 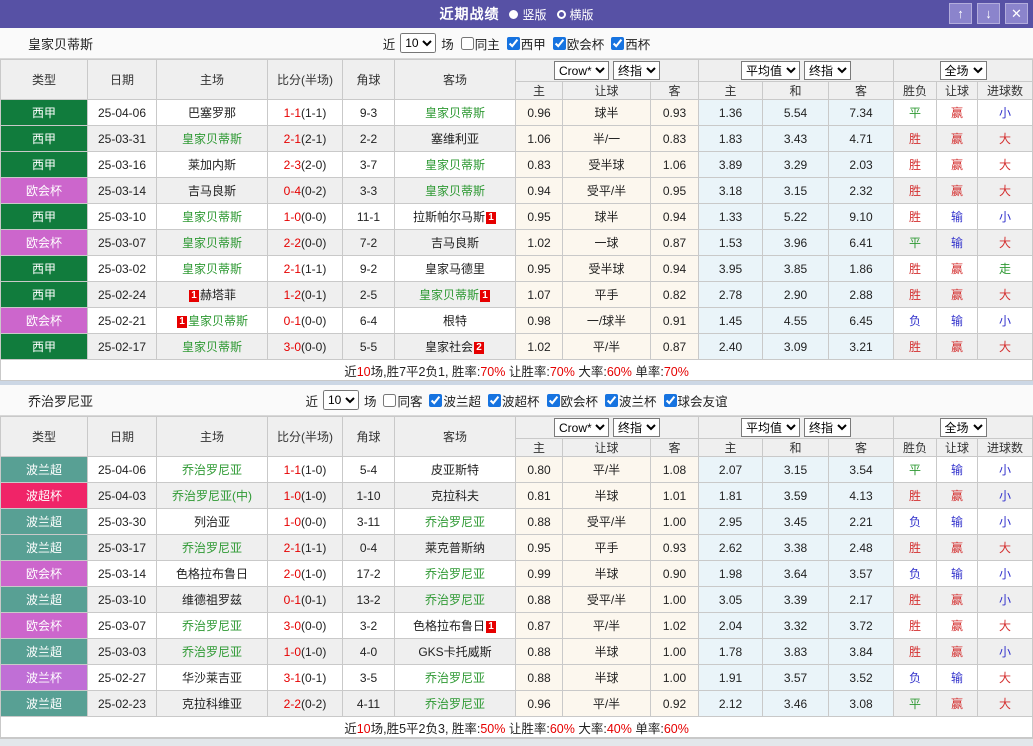 I want to click on summary-value: 70%, so click(x=493, y=371).